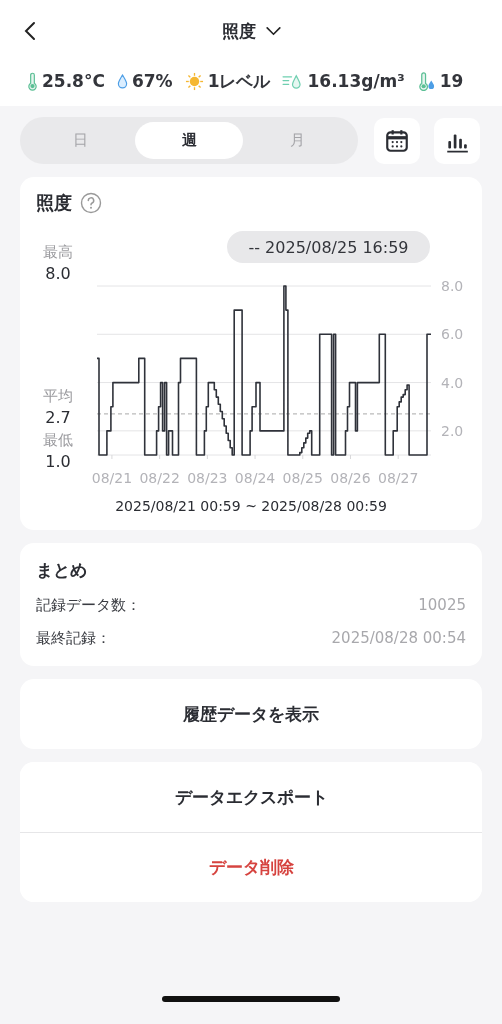 The height and width of the screenshot is (1024, 502). Describe the element at coordinates (255, 478) in the screenshot. I see `x-axis-label: 08/24` at that location.